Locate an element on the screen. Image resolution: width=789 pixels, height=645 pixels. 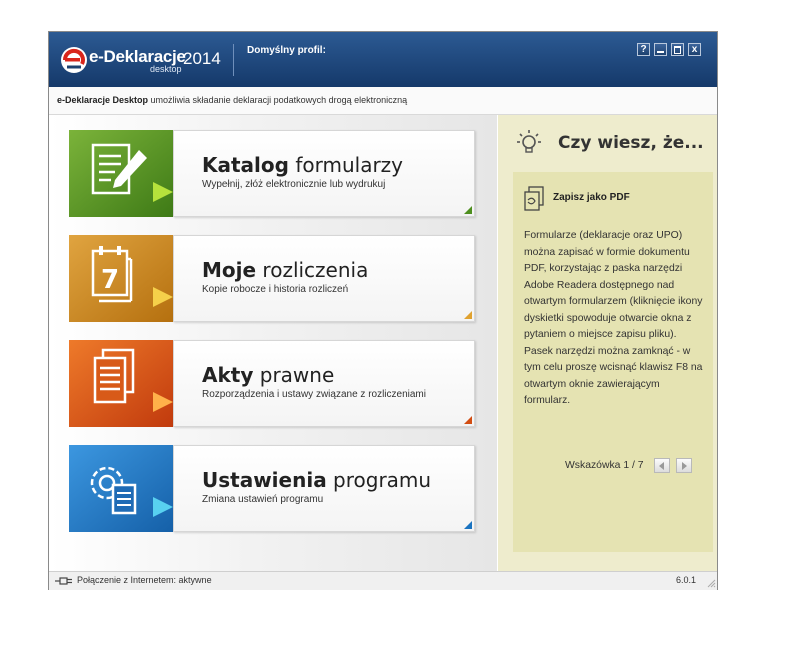
tile-title-bold: Akty is located at coordinates (228, 375).